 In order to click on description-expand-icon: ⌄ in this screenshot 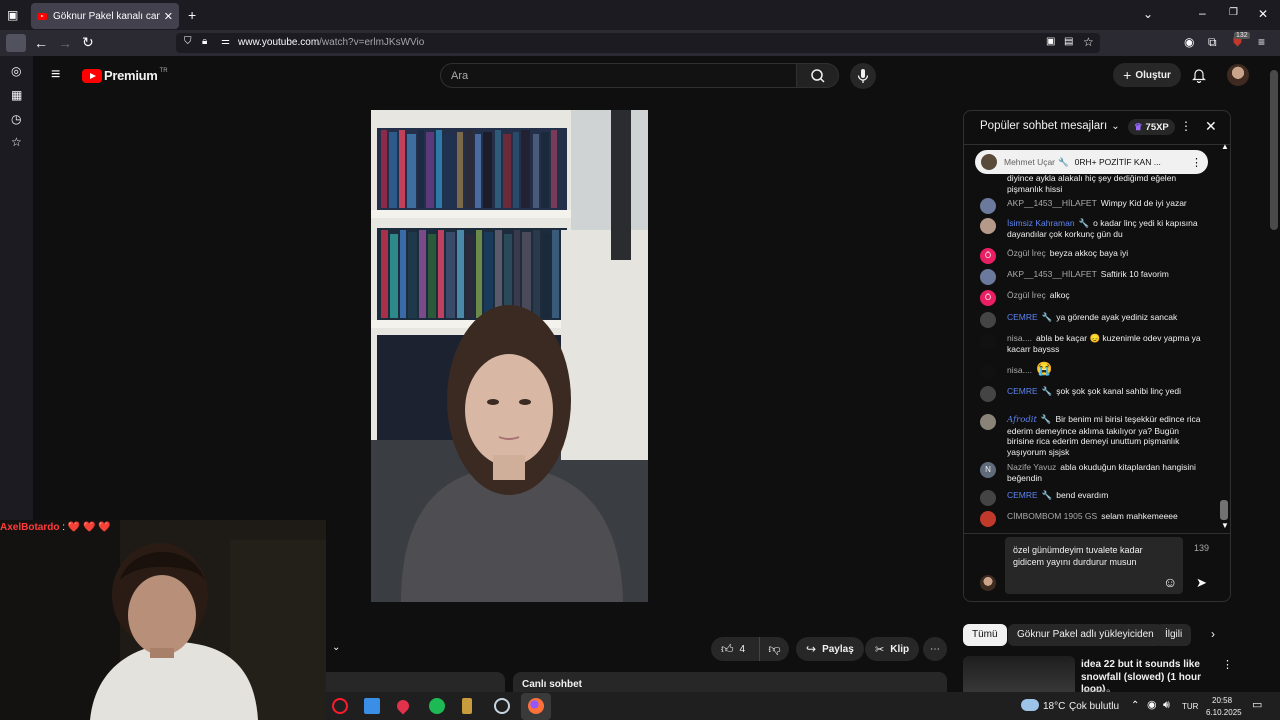, I will do `click(336, 648)`.